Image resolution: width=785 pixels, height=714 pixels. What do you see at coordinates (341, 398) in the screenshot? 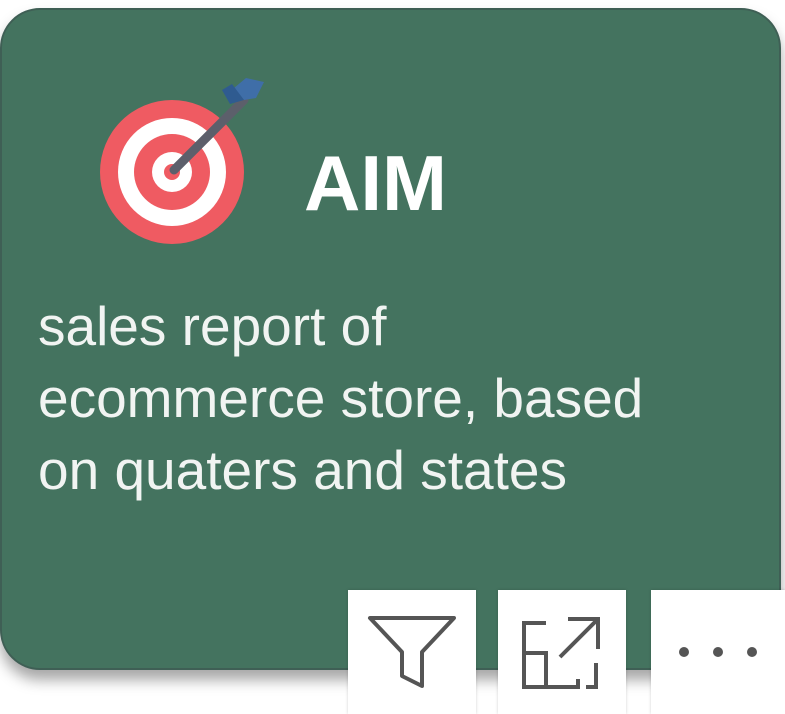
I see `description-line: ecommerce store, based` at bounding box center [341, 398].